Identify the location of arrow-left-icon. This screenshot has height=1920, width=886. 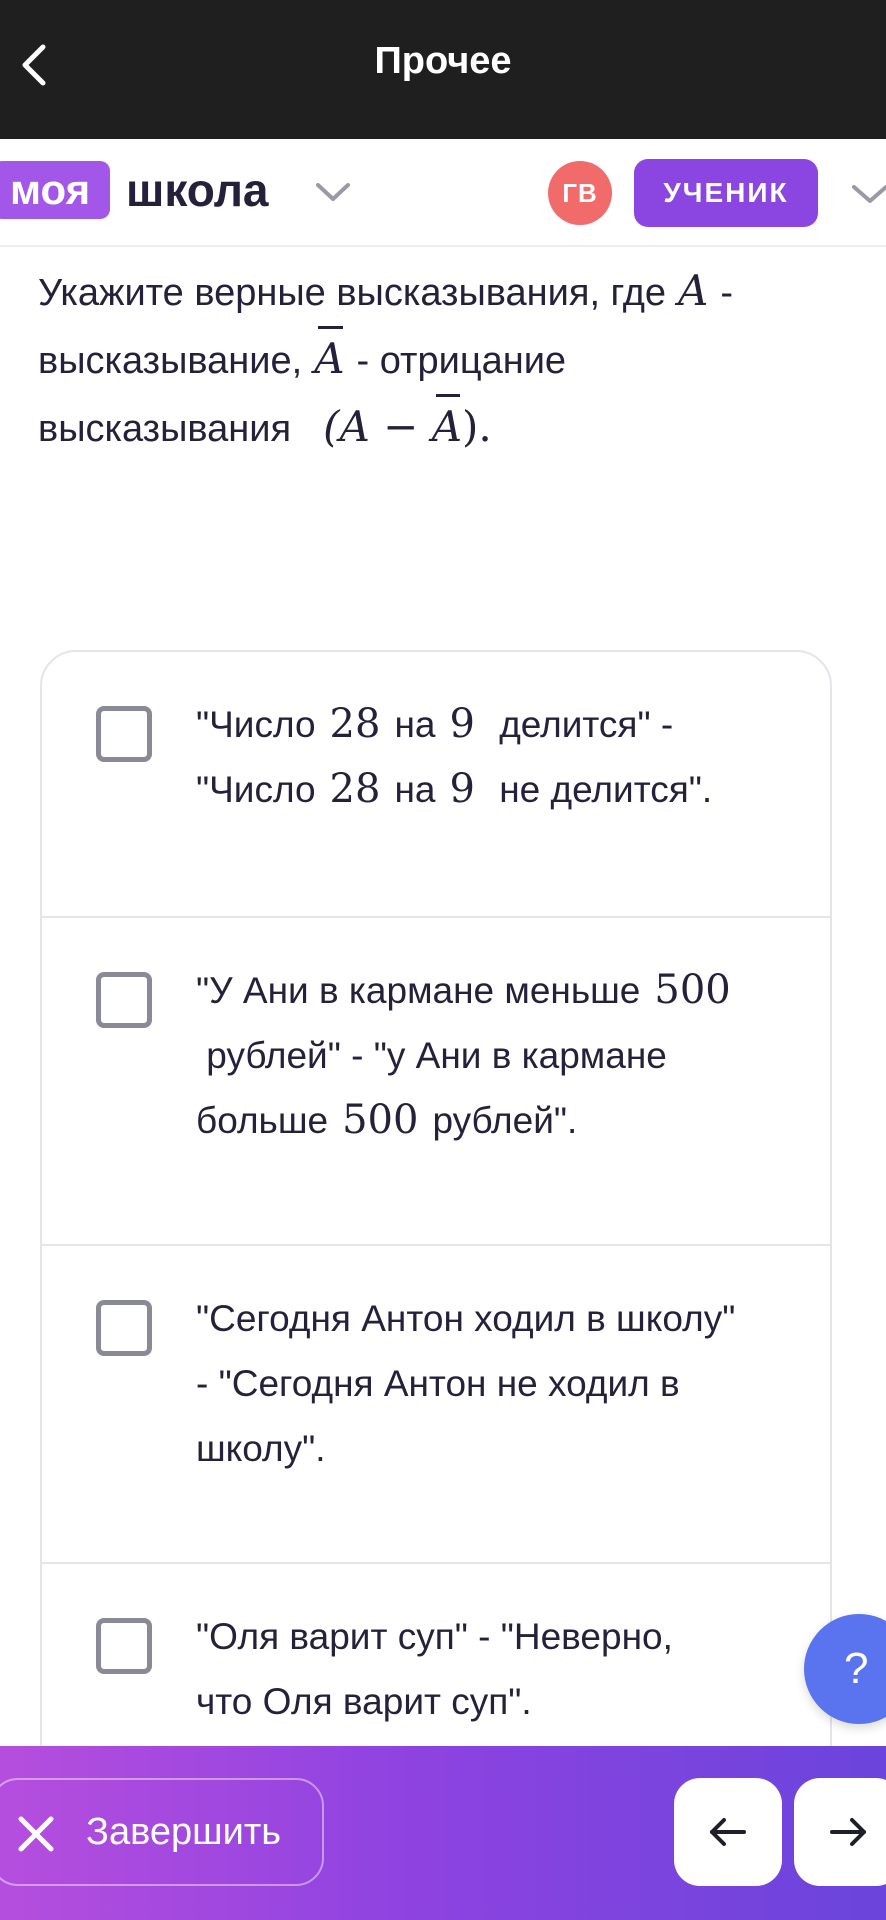
(728, 1832).